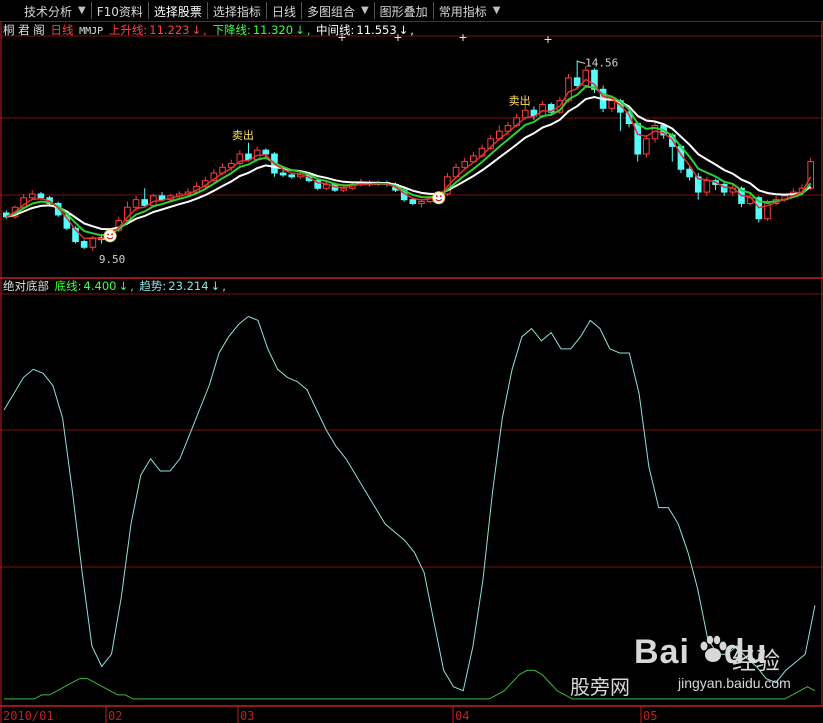 The image size is (823, 723). Describe the element at coordinates (112, 259) in the screenshot. I see `low-price-label: 9.50` at that location.